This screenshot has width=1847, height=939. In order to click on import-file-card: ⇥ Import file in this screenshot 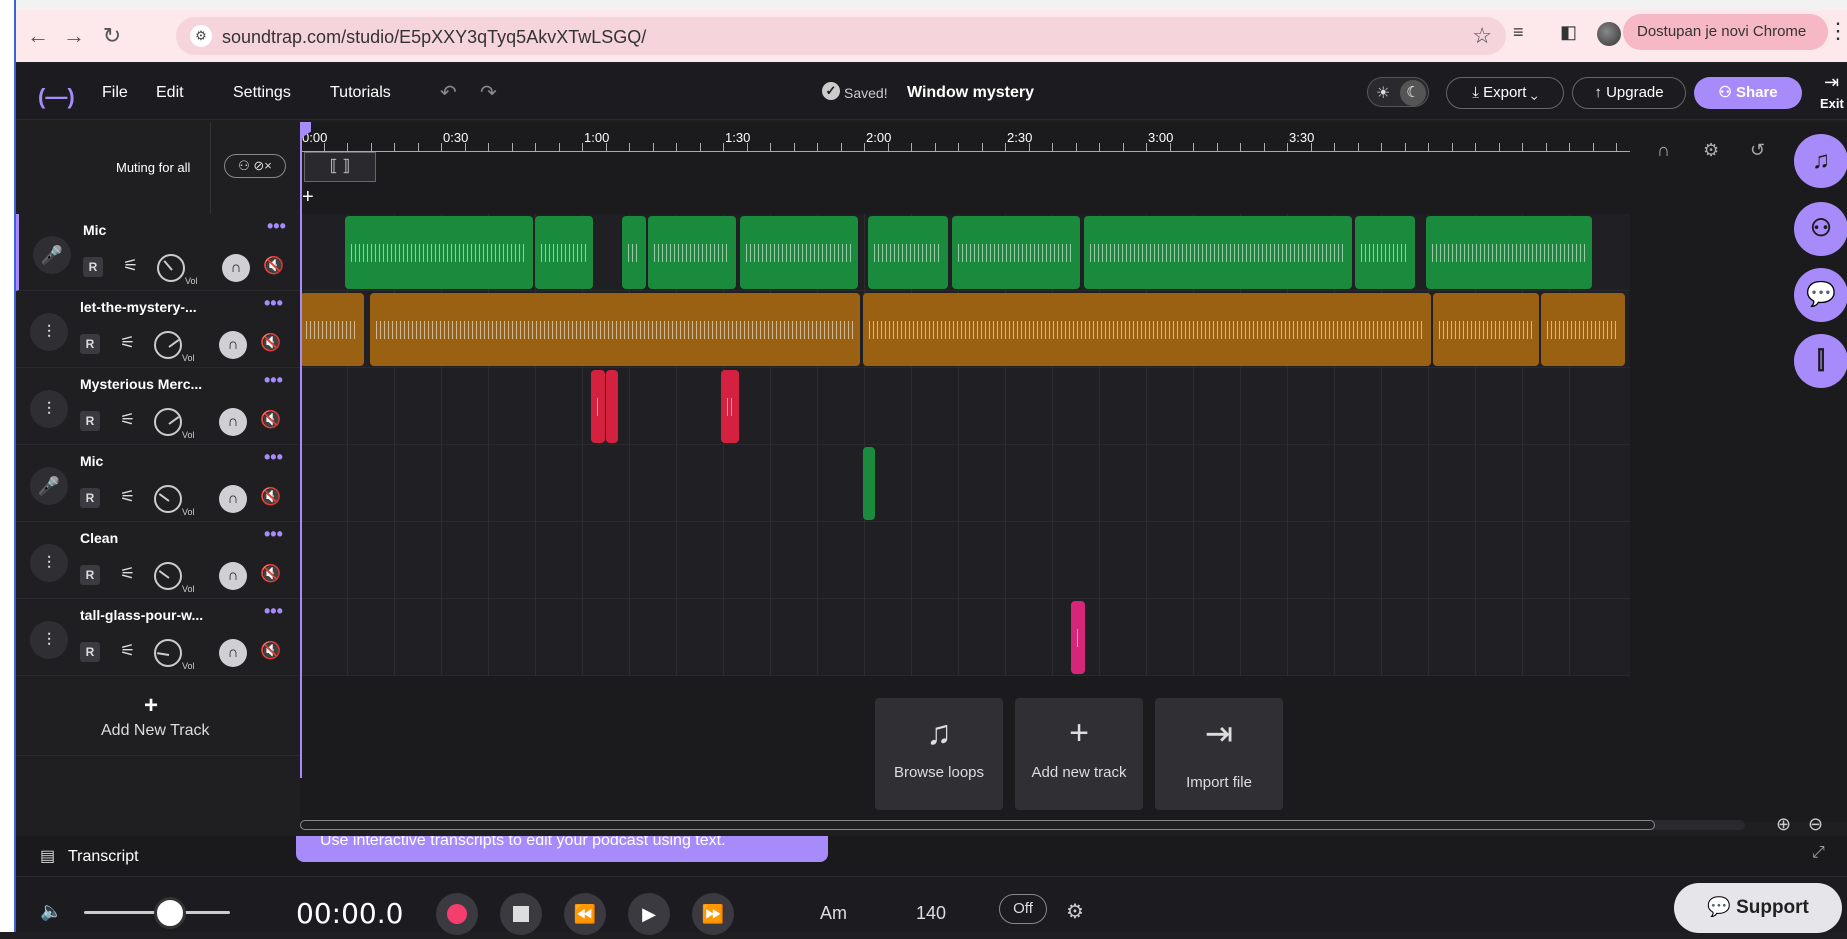, I will do `click(1219, 754)`.